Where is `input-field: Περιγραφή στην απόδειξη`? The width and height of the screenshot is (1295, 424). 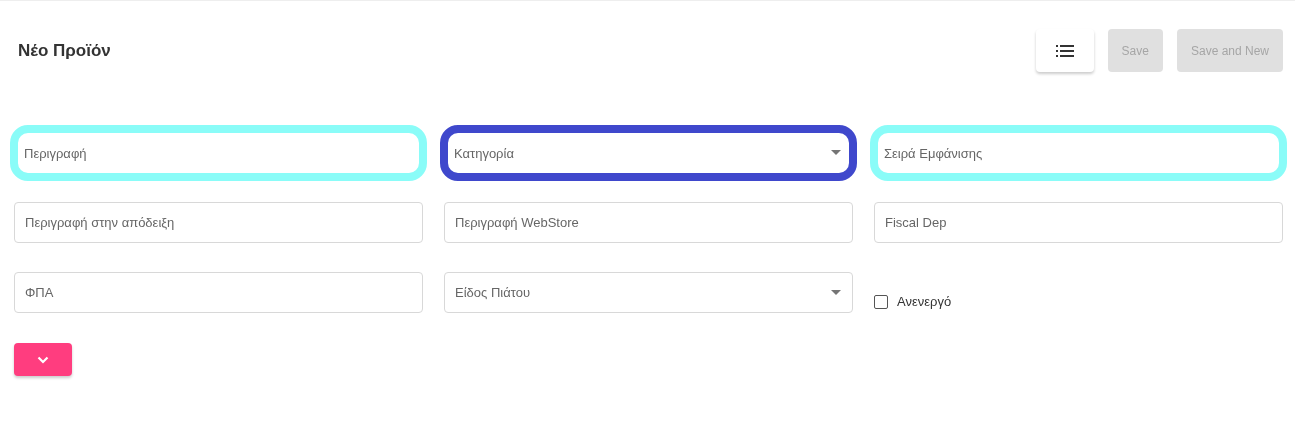
input-field: Περιγραφή στην απόδειξη is located at coordinates (218, 222).